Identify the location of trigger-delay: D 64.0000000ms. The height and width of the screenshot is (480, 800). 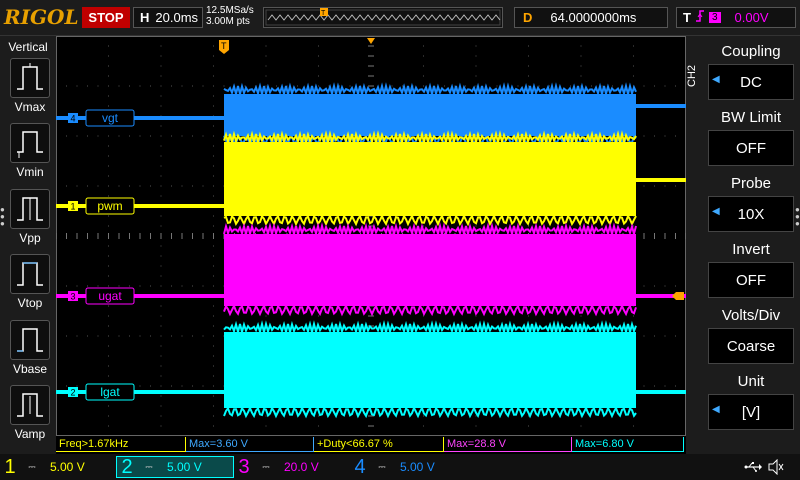
(591, 17).